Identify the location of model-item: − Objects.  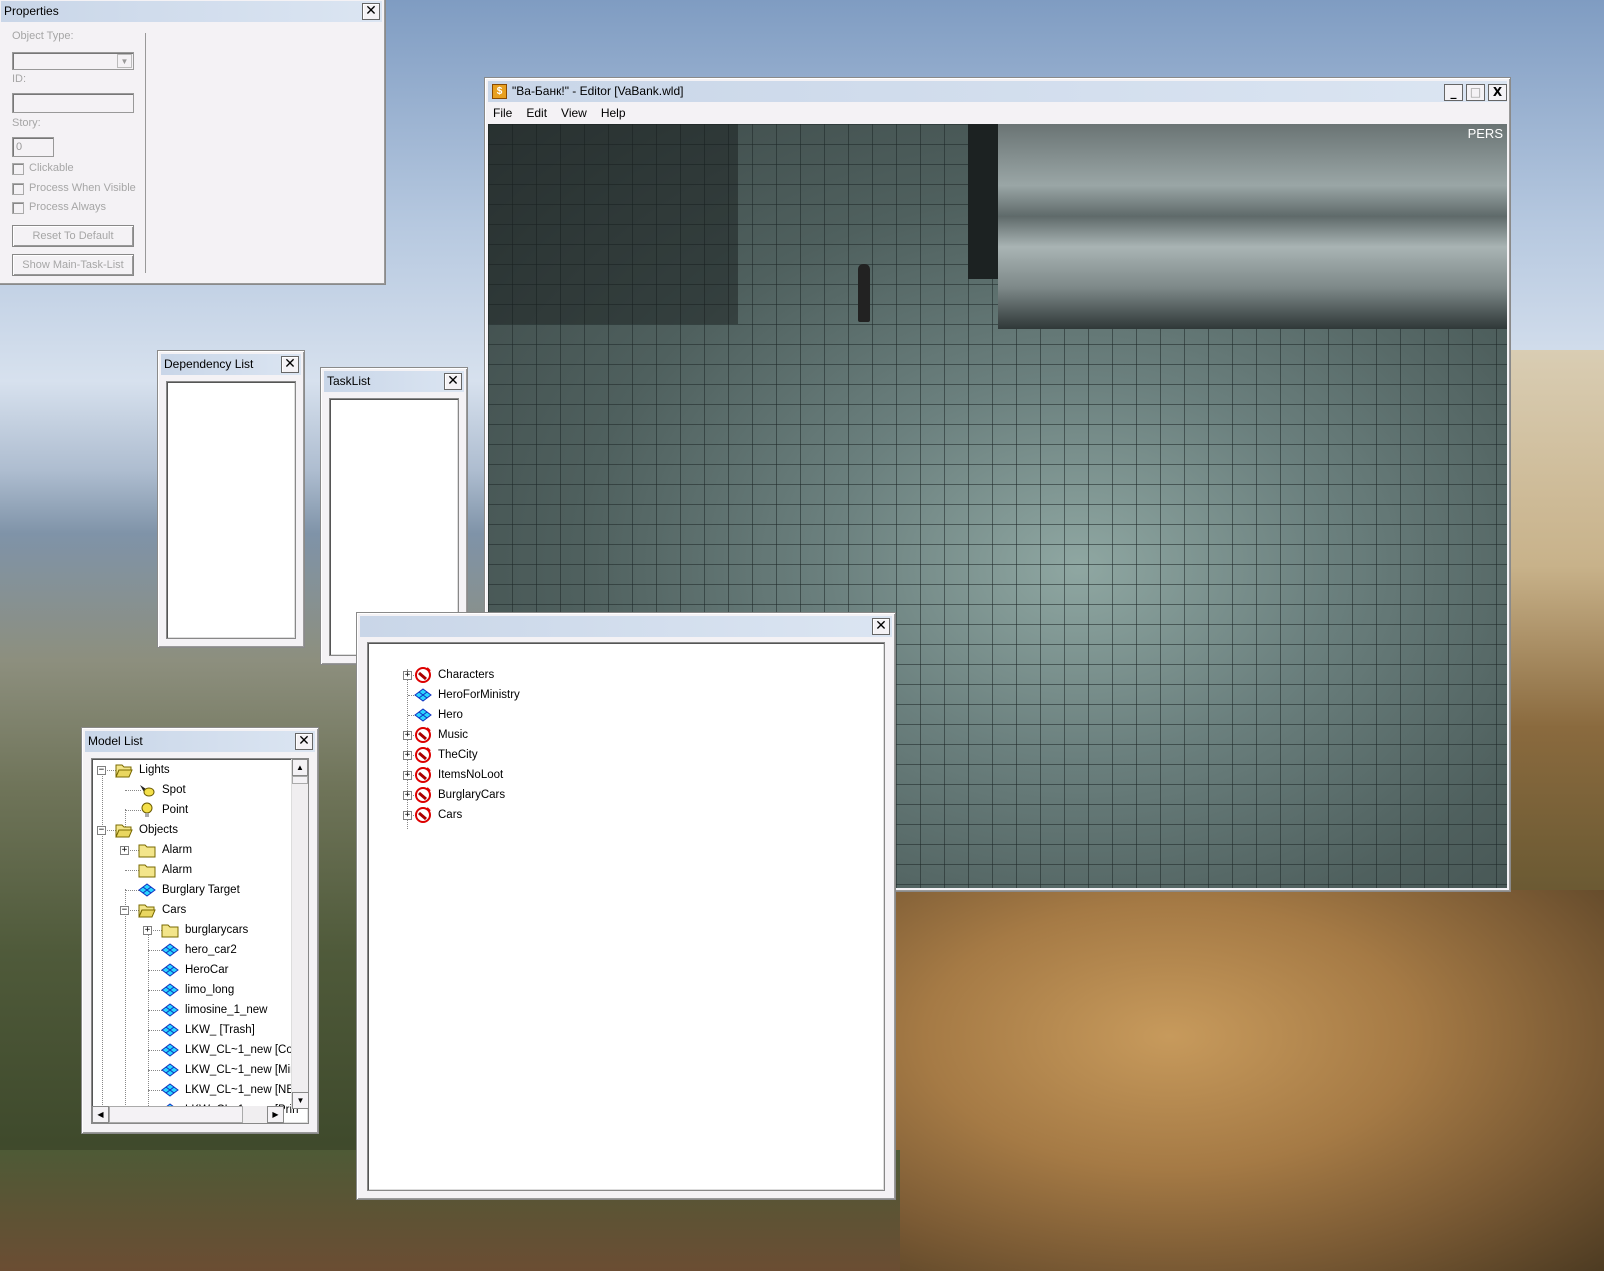
(202, 830).